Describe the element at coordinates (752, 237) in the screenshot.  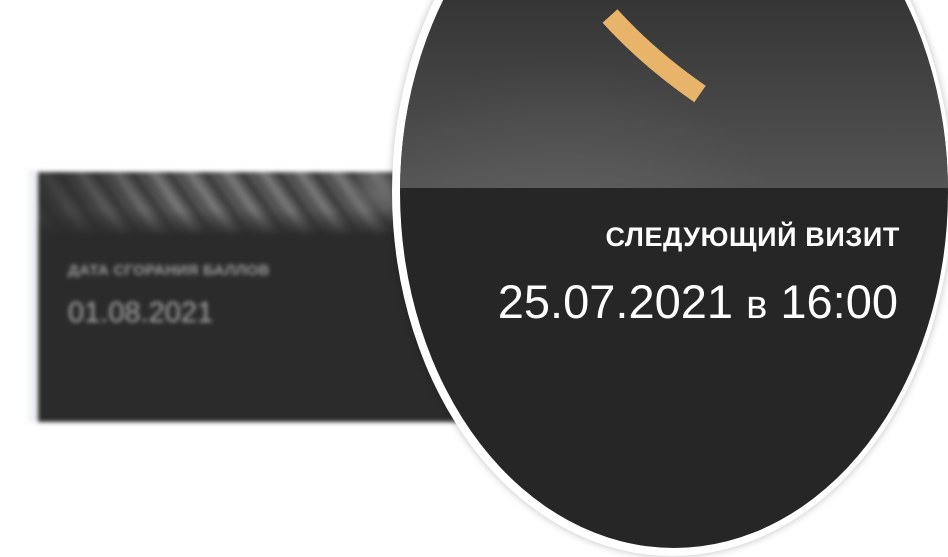
I see `next-visit-label: СЛЕДУЮЩИЙ ВИЗИТ` at that location.